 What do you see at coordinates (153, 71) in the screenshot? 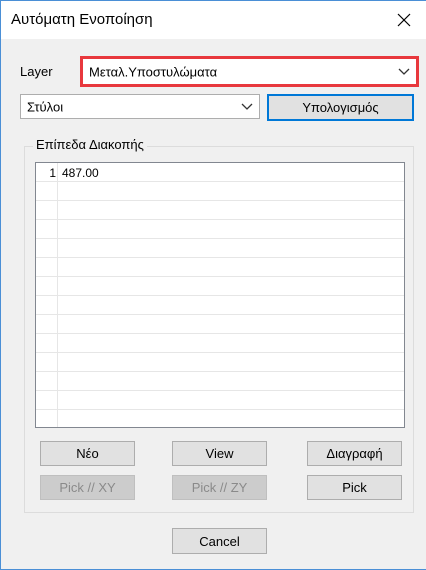
I see `layer-dropdown-value: Μεταλ.Υποστυλώματα` at bounding box center [153, 71].